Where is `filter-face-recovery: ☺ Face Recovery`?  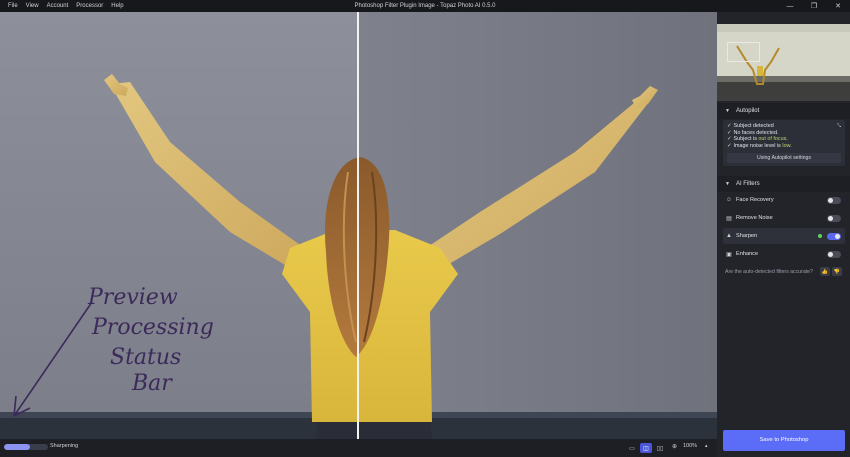 filter-face-recovery: ☺ Face Recovery is located at coordinates (784, 200).